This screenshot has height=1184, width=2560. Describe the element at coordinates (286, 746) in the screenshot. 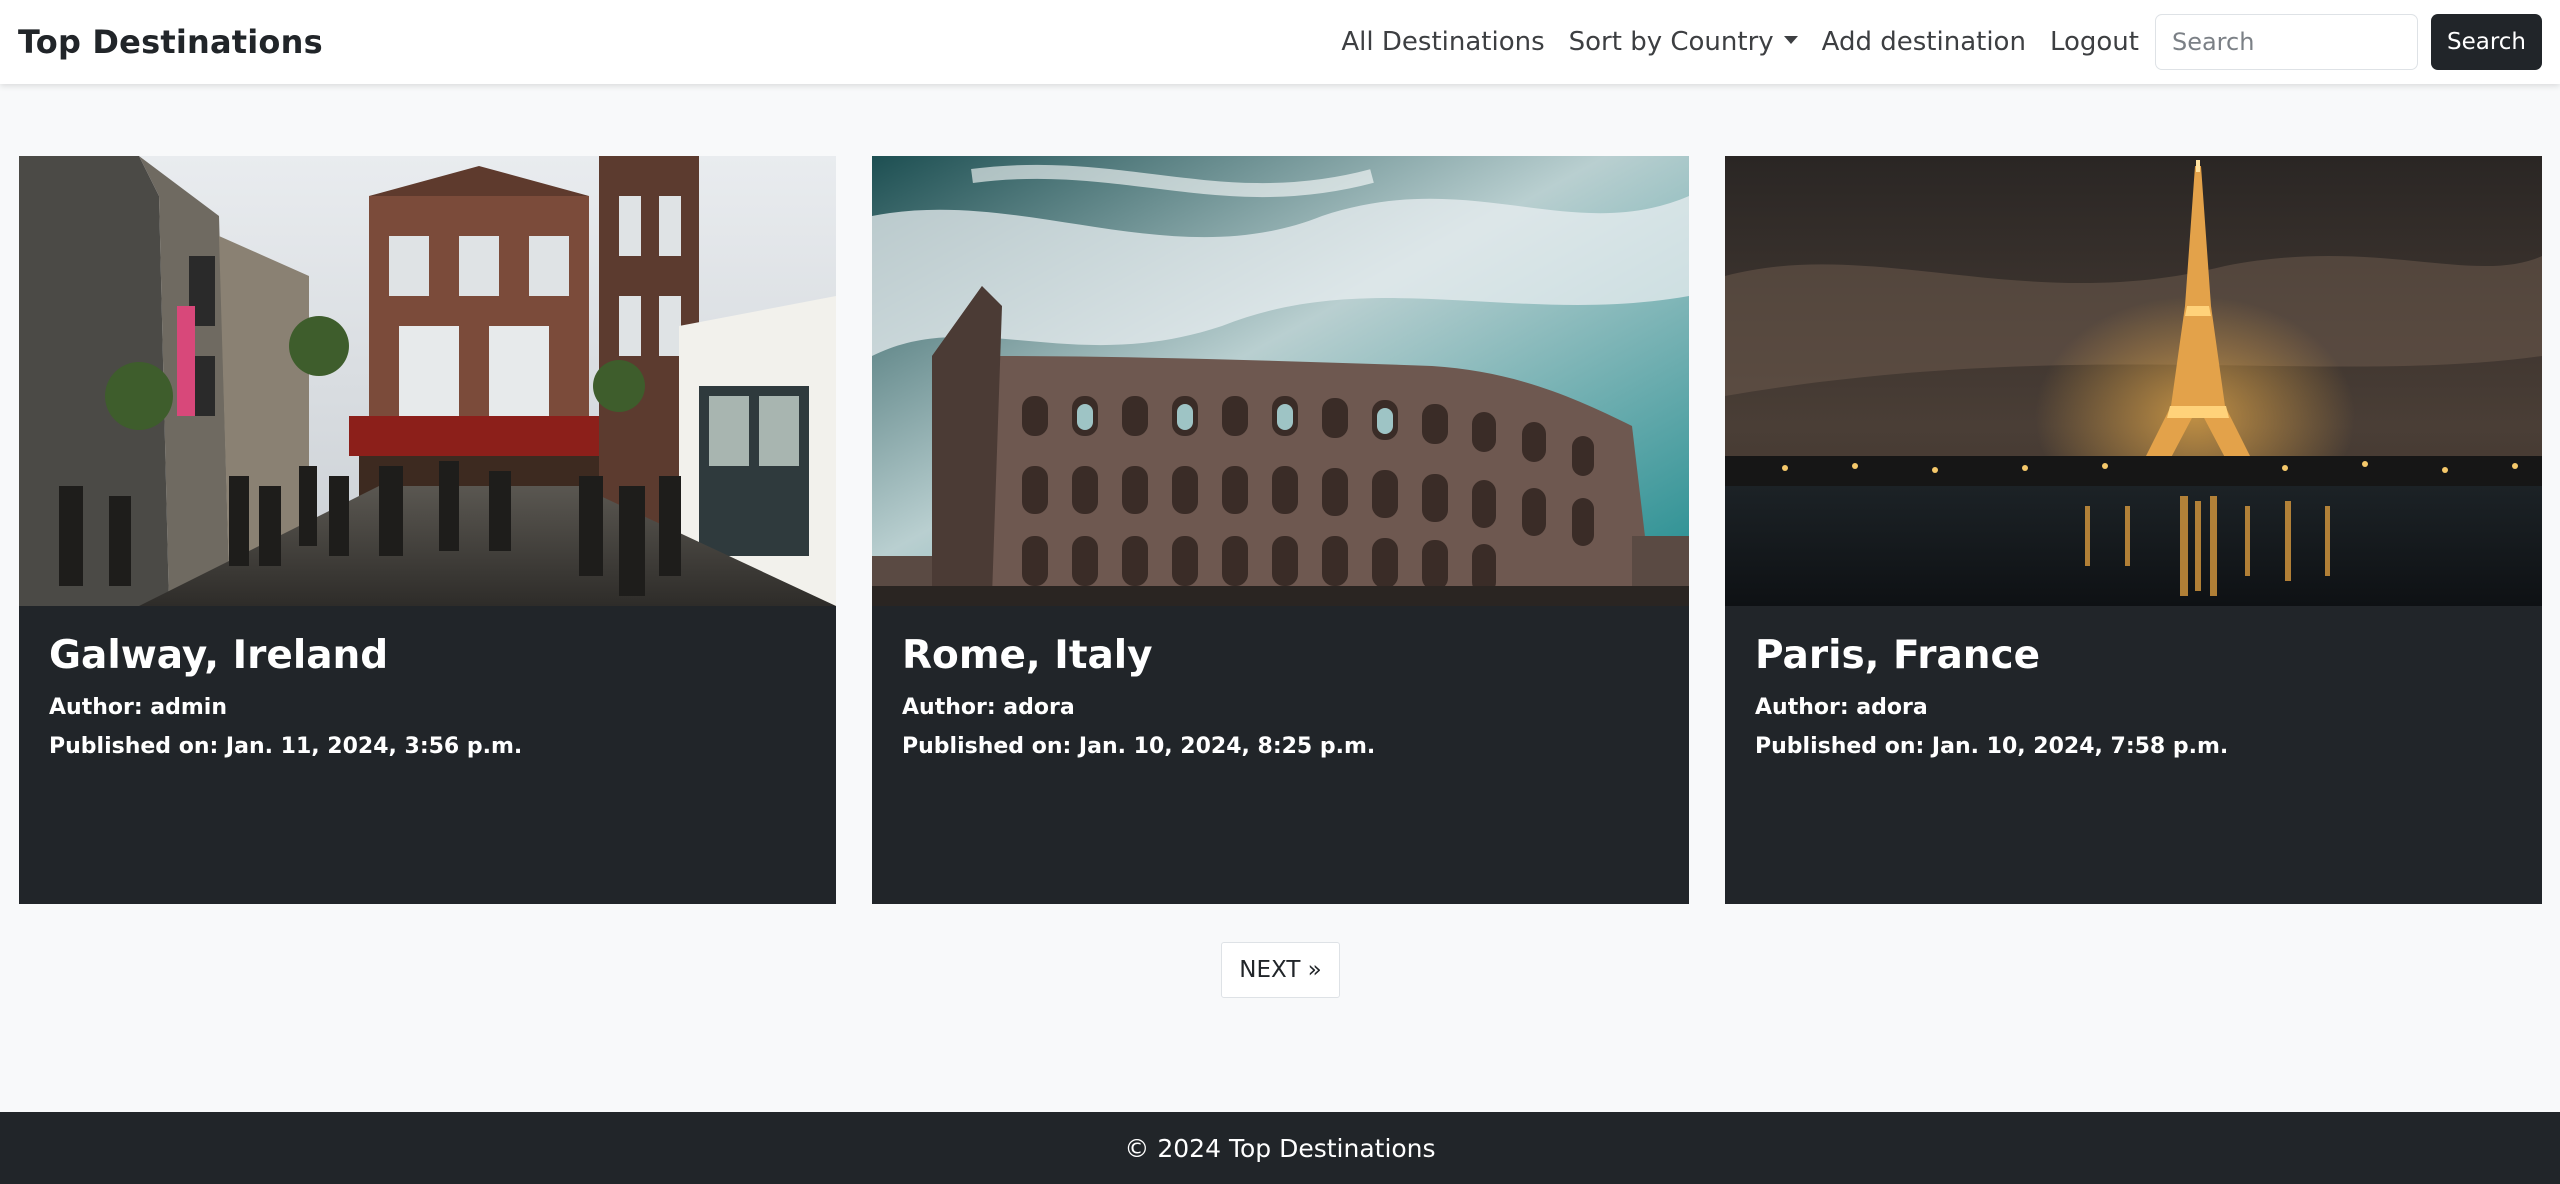

I see `card-published-date: Published on: Jan. 11, 2024, 3:56 p.m.` at that location.